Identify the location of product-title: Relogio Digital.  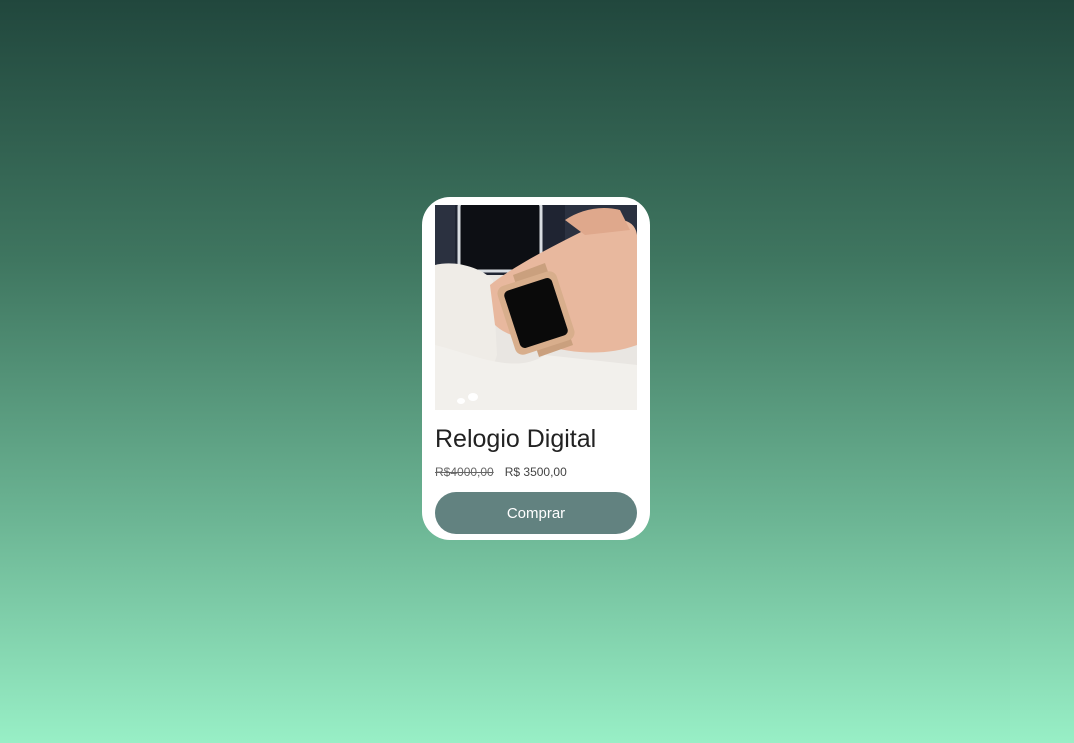
(516, 439).